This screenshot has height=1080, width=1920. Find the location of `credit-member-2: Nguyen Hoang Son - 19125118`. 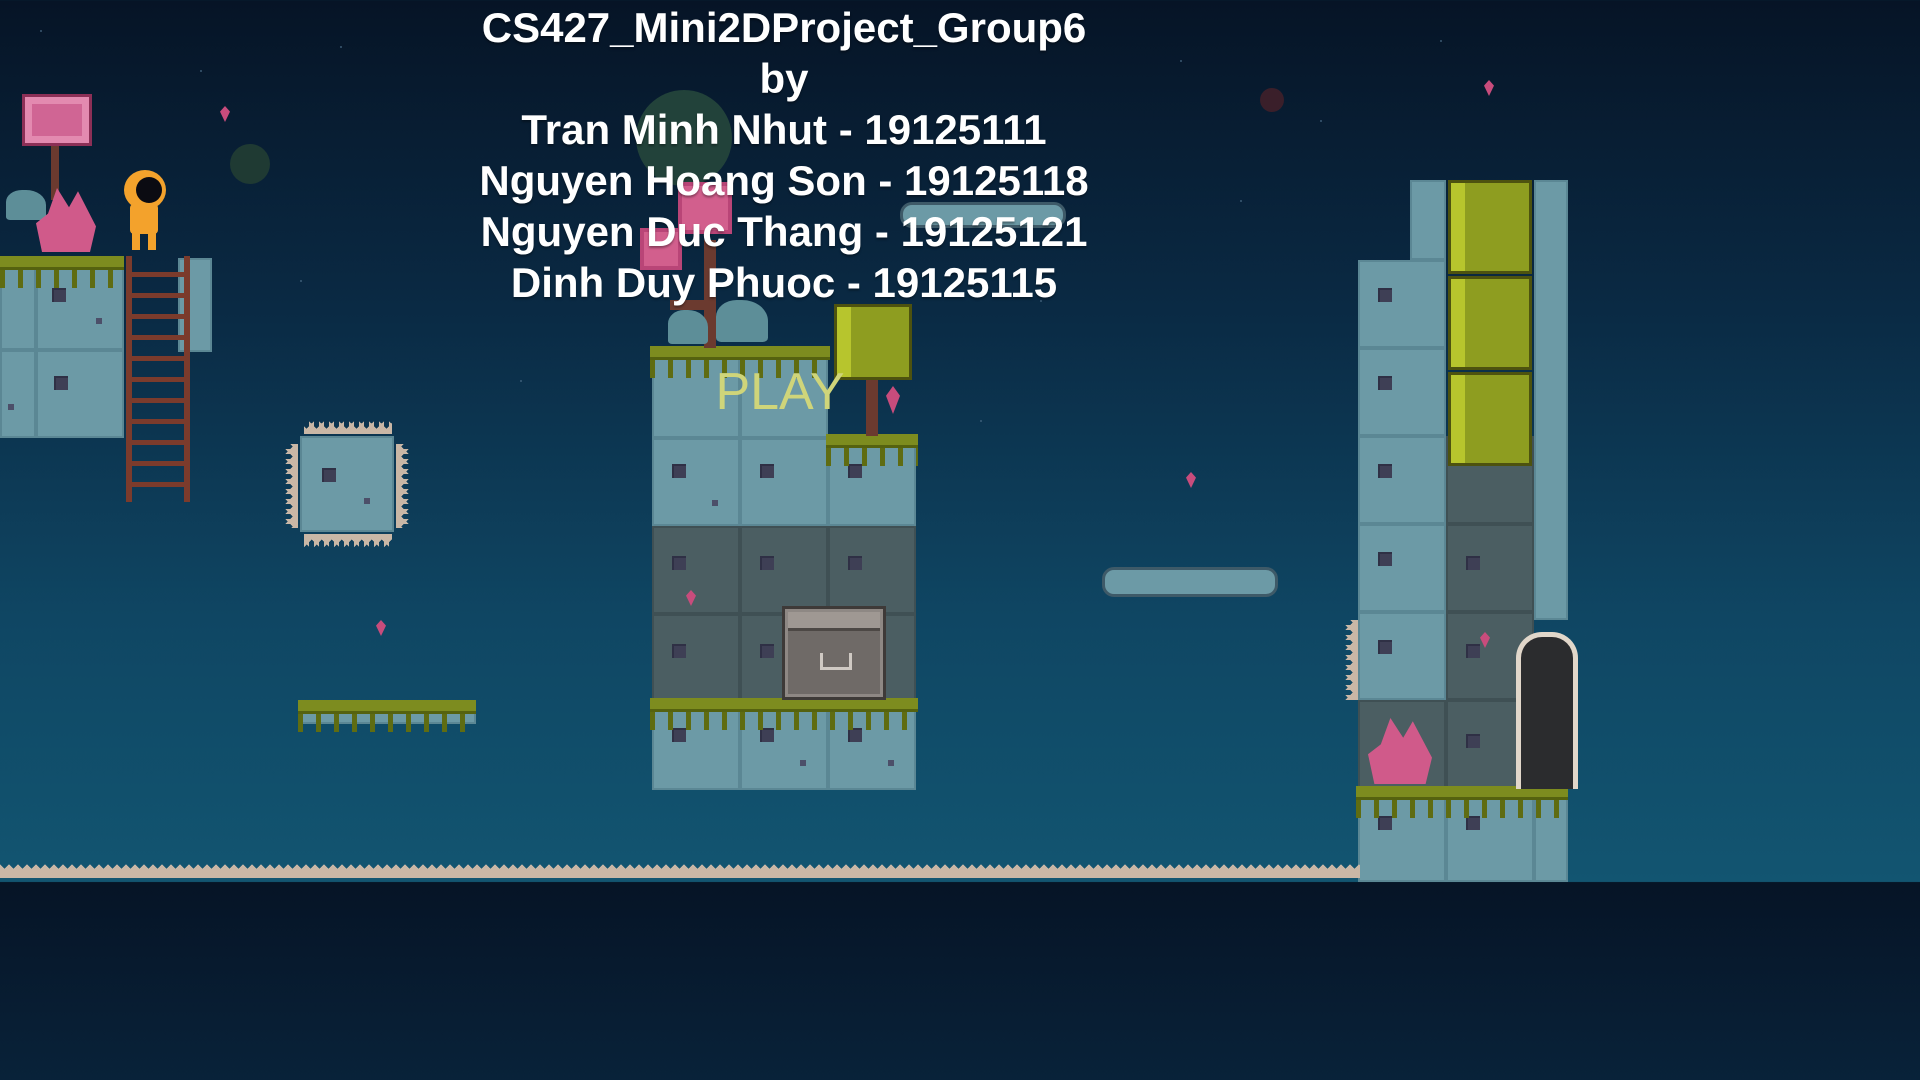

credit-member-2: Nguyen Hoang Son - 19125118 is located at coordinates (784, 180).